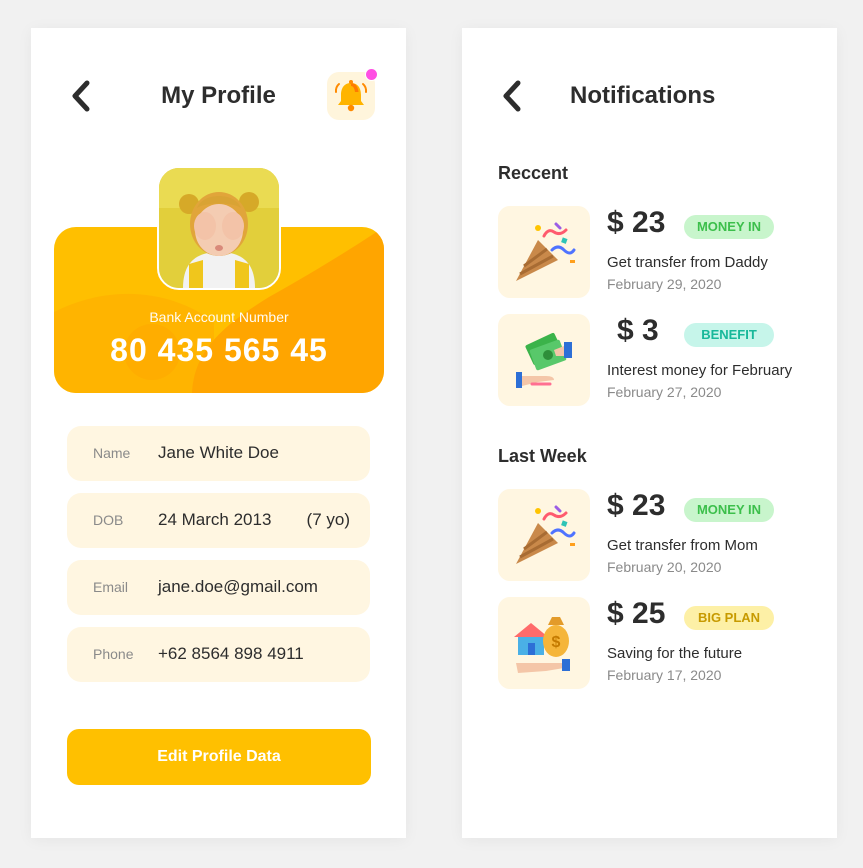 Image resolution: width=863 pixels, height=868 pixels. What do you see at coordinates (533, 173) in the screenshot?
I see `section-title-recent: Reccent` at bounding box center [533, 173].